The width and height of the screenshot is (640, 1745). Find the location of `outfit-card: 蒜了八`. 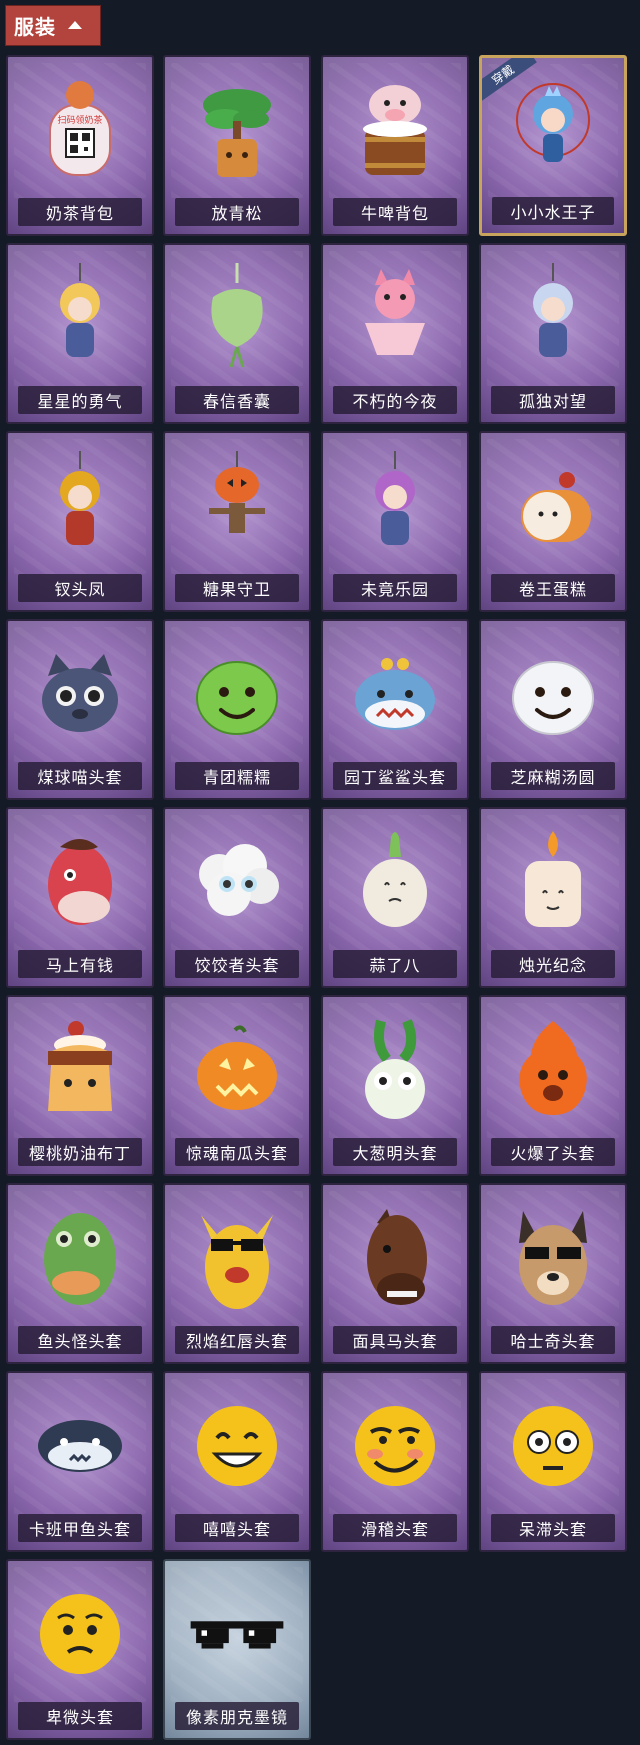

outfit-card: 蒜了八 is located at coordinates (395, 897).